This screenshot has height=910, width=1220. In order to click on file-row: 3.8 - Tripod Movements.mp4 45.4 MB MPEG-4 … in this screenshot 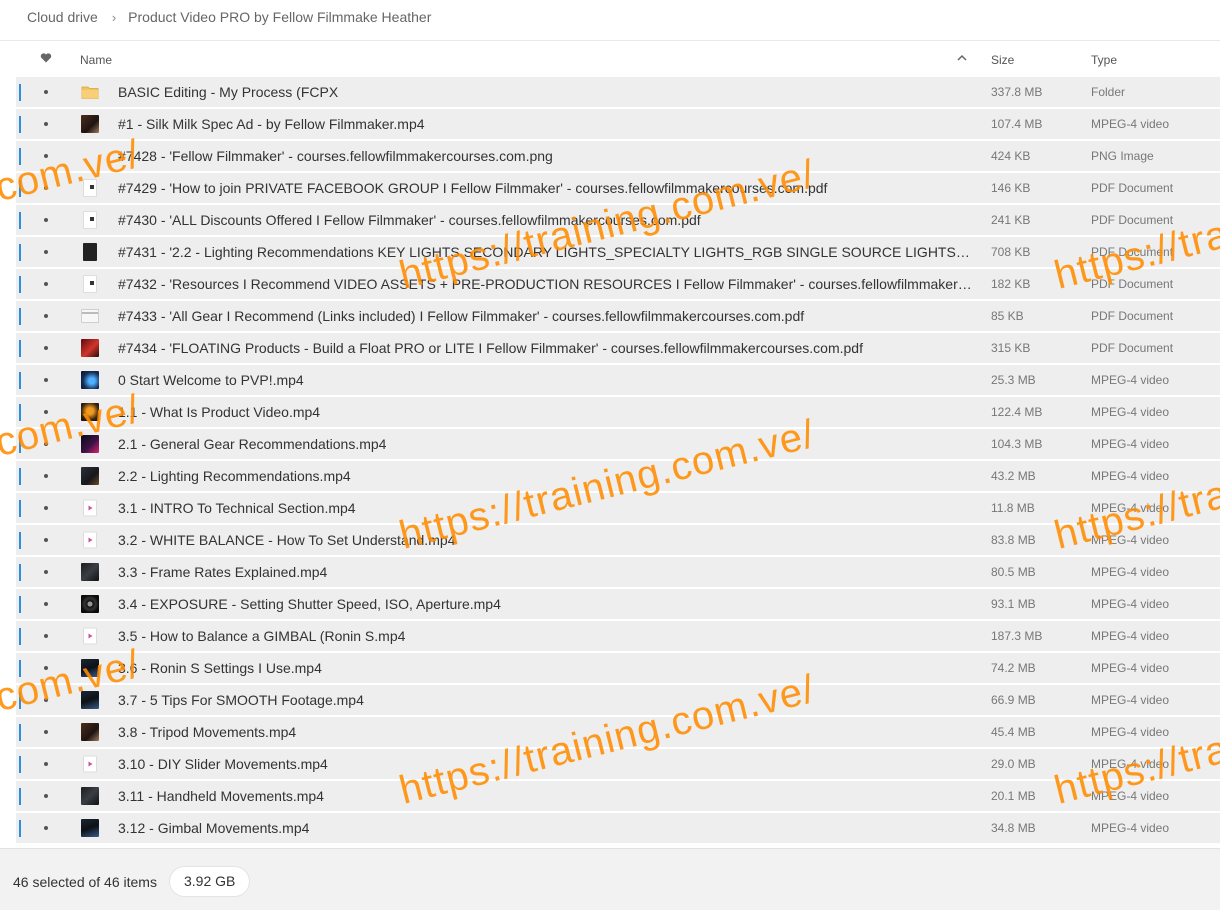, I will do `click(618, 732)`.